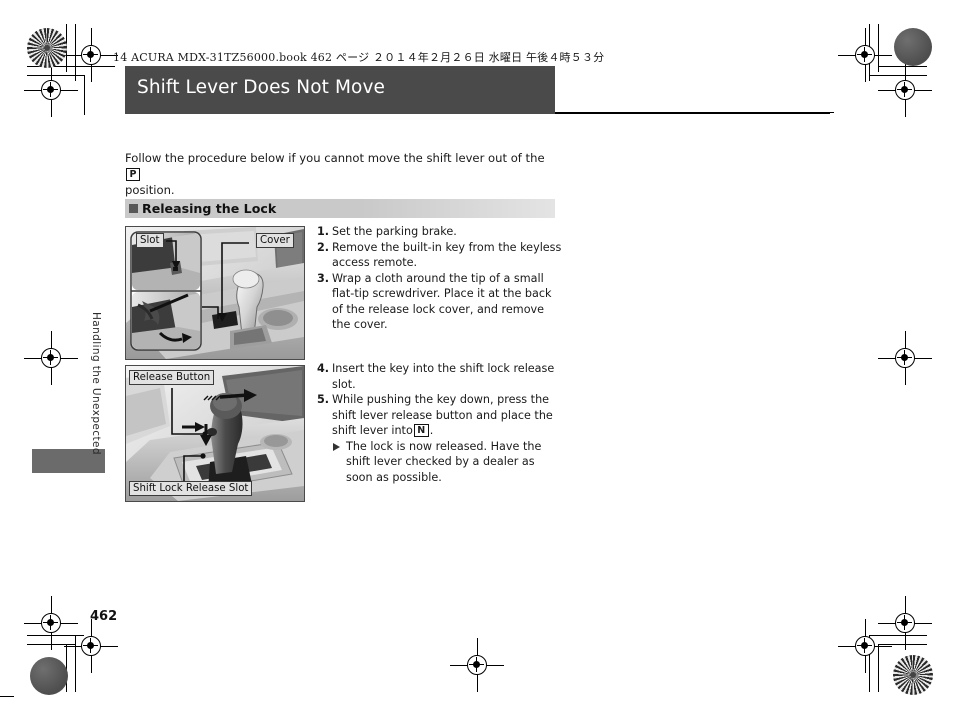  I want to click on title-underline-rule, so click(692, 113).